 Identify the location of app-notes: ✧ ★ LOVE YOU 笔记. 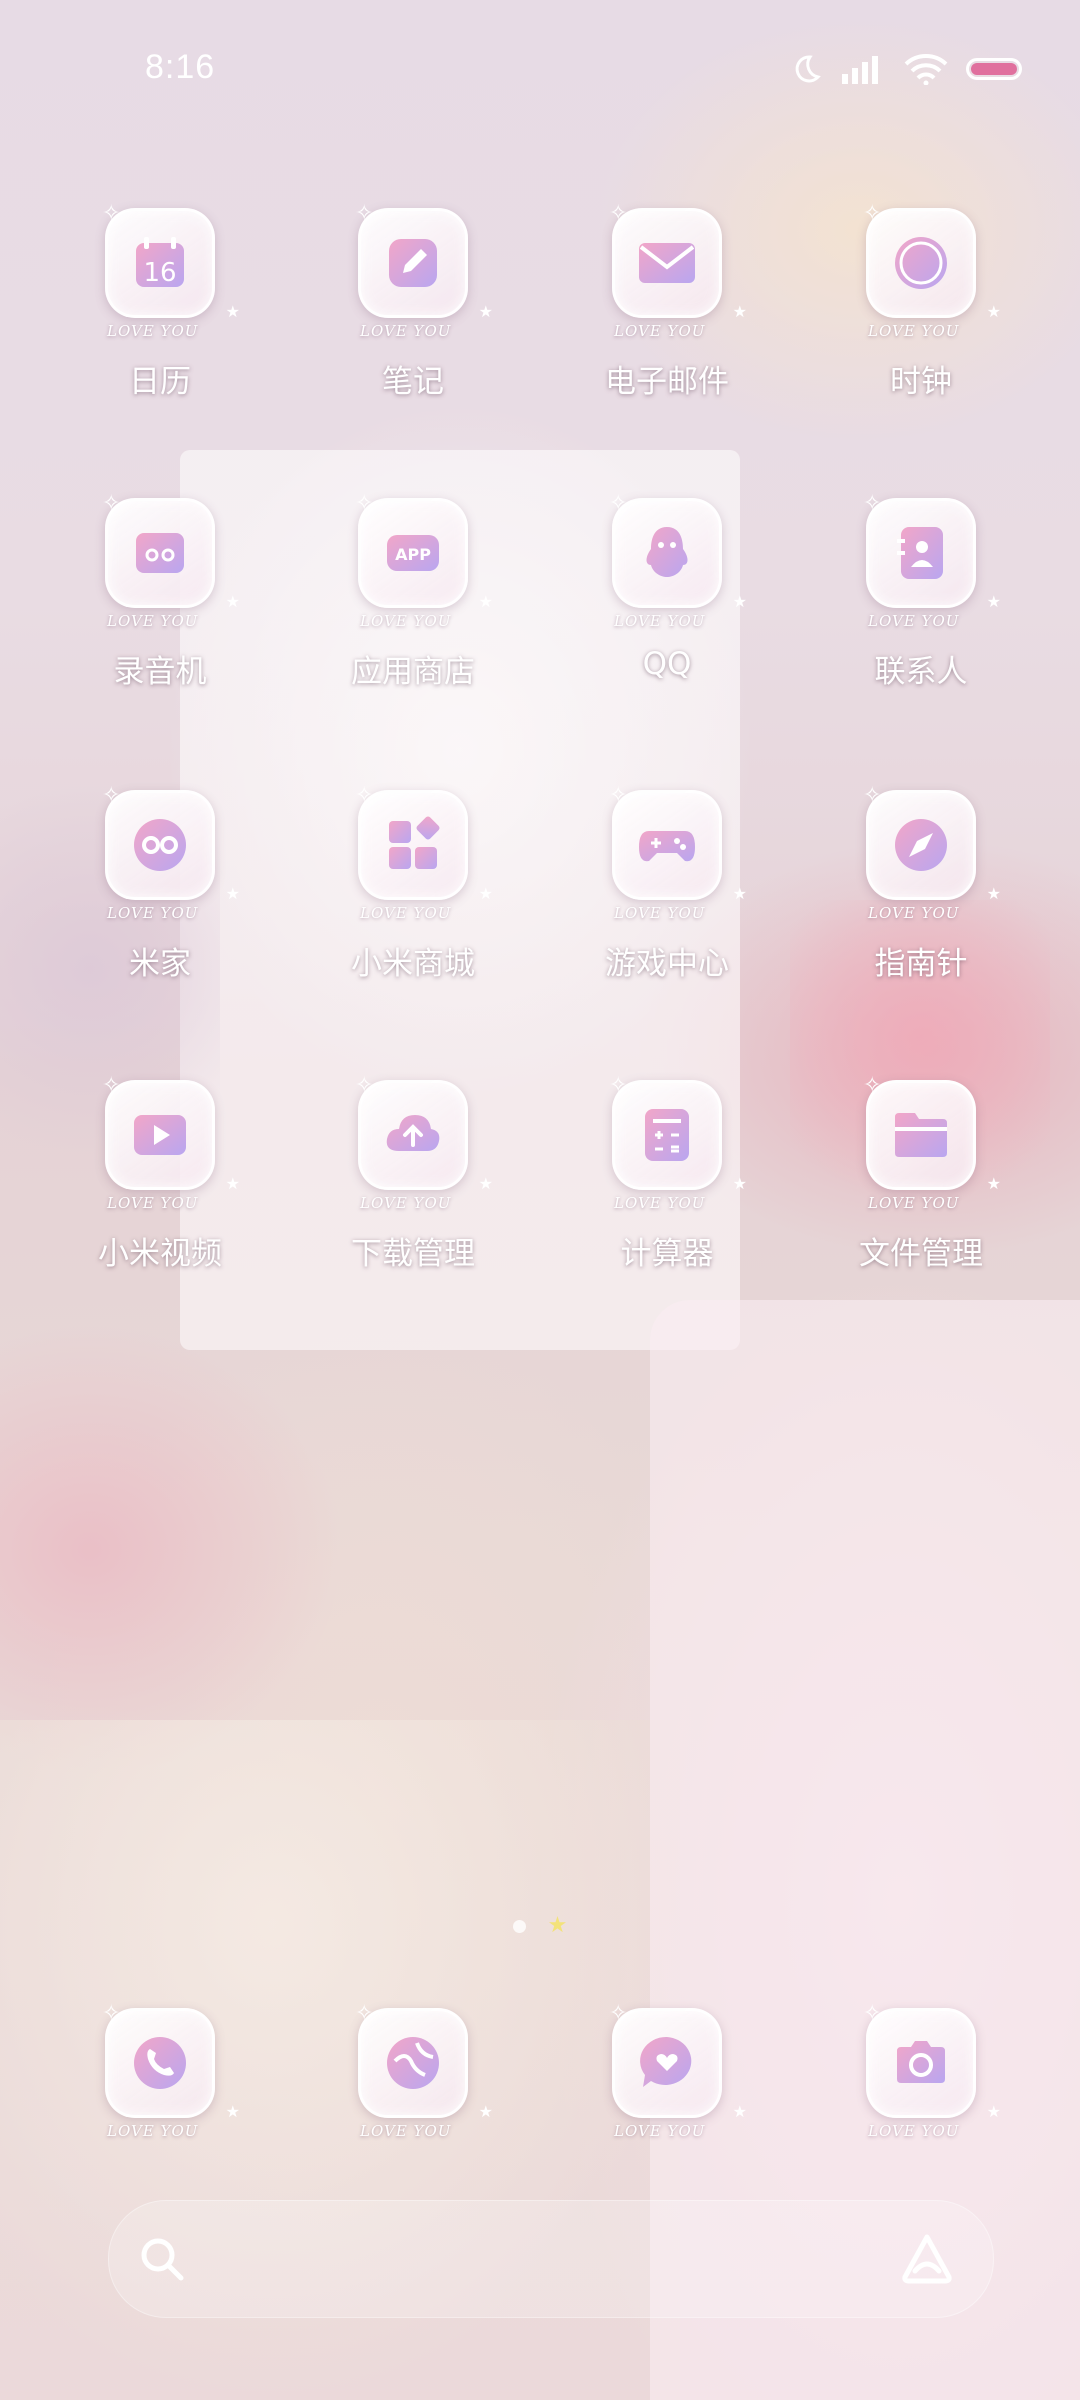
(413, 319).